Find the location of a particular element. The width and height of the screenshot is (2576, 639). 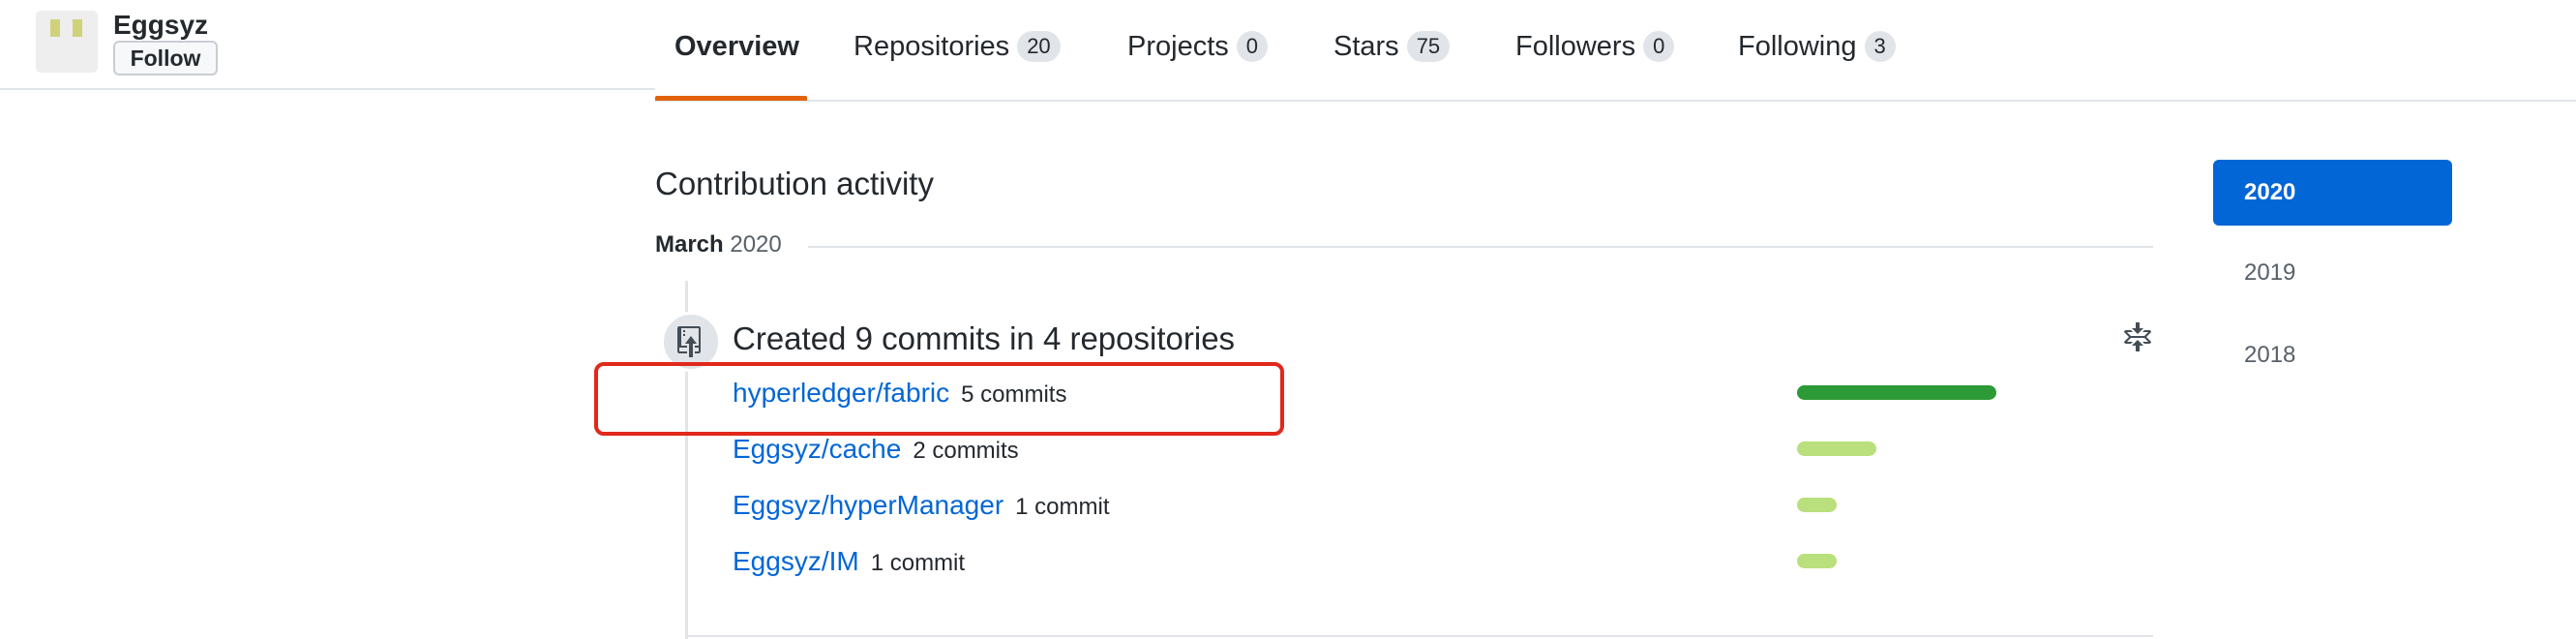

tab-label: Overview is located at coordinates (736, 46).